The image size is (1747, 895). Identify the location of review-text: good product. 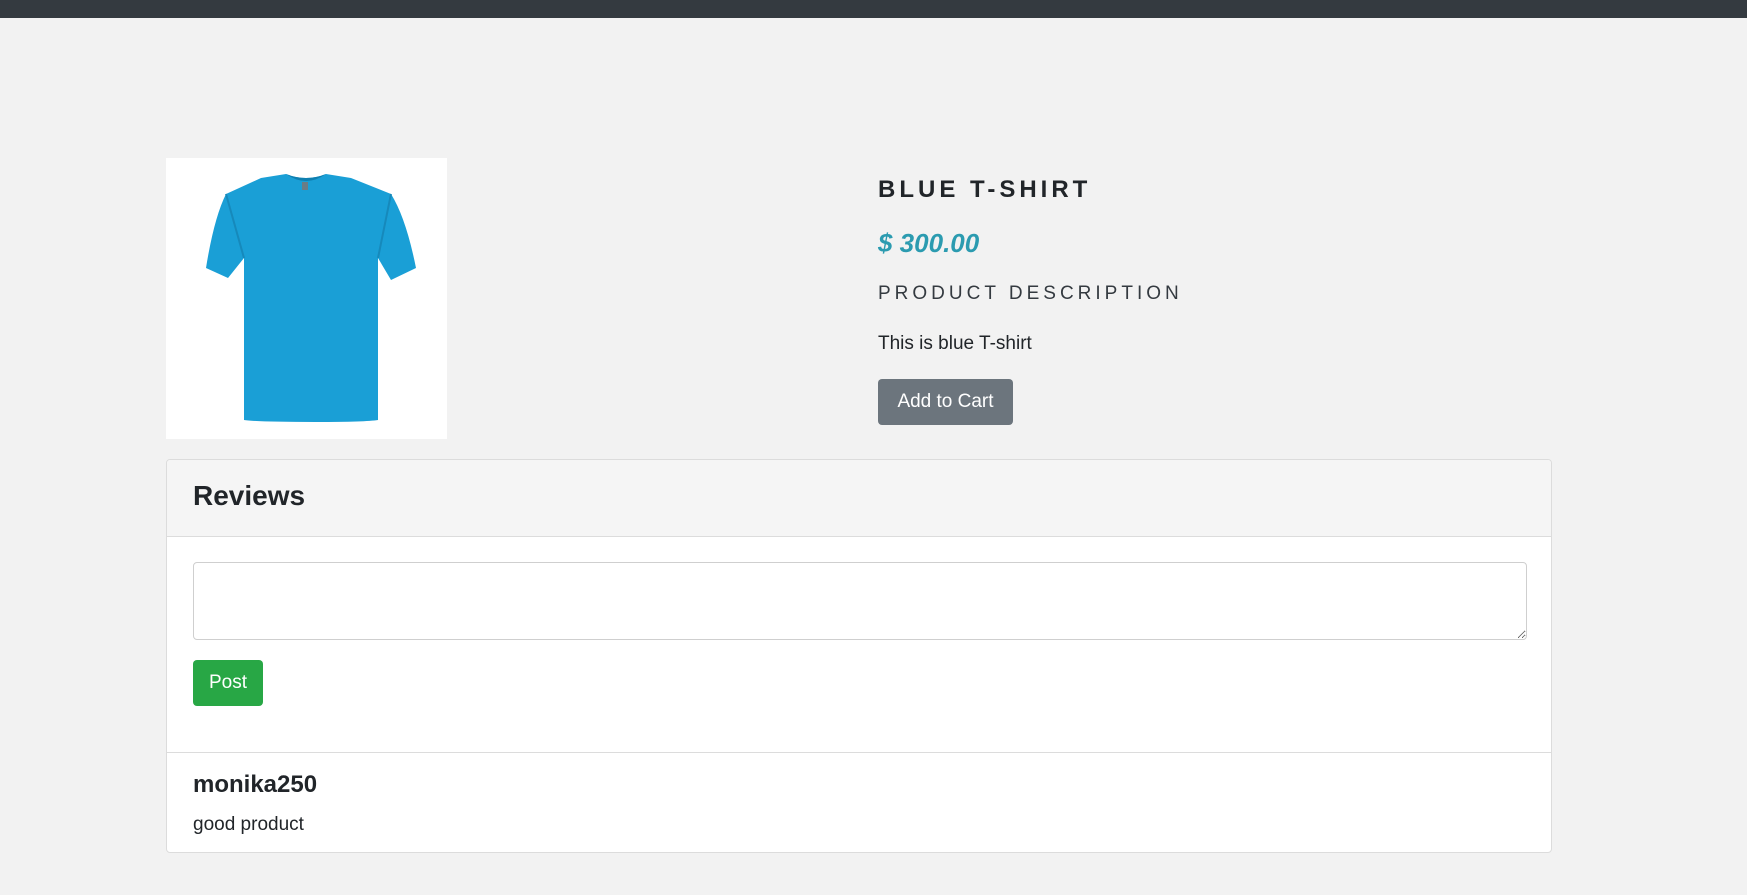
(248, 824).